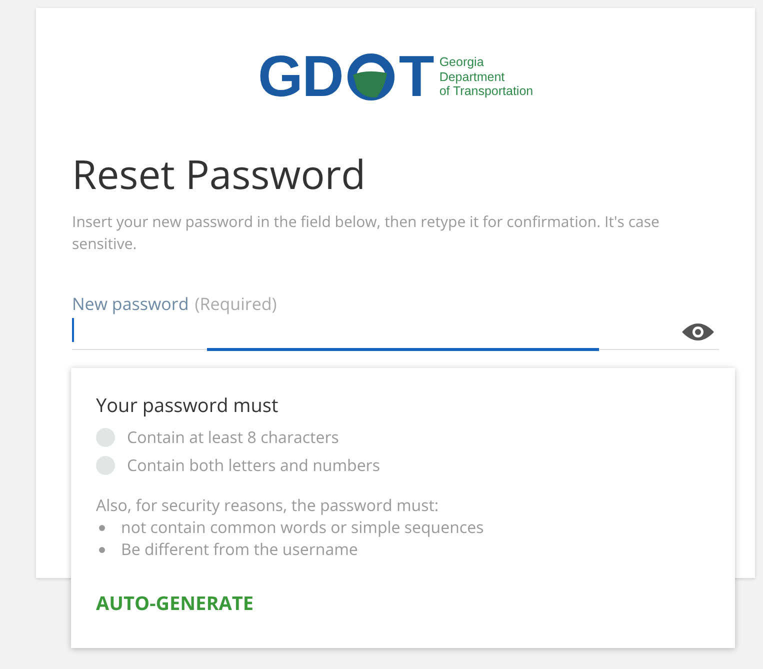 Image resolution: width=763 pixels, height=669 pixels. I want to click on auto-generate-button: AUTO-GENERATE, so click(175, 603).